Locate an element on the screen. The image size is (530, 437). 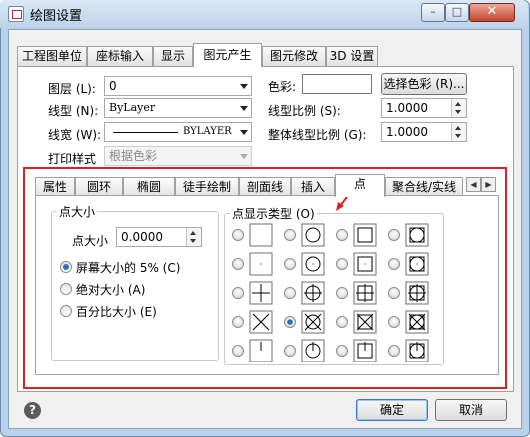
ltscale-spinner is located at coordinates (458, 108).